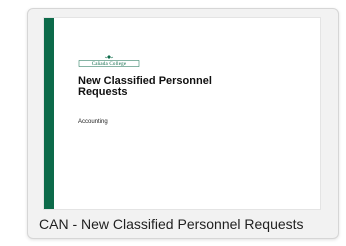  Describe the element at coordinates (49, 113) in the screenshot. I see `accent-bar` at that location.